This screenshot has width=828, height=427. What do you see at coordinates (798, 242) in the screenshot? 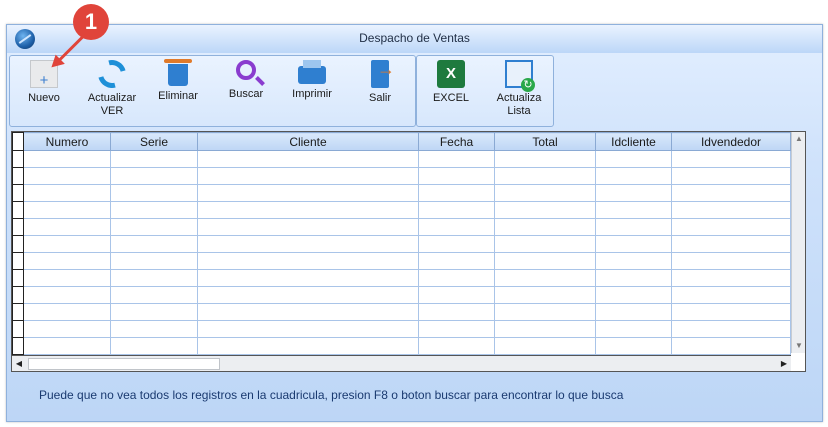
I see `vertical-scrollbar: ▲ ▼` at bounding box center [798, 242].